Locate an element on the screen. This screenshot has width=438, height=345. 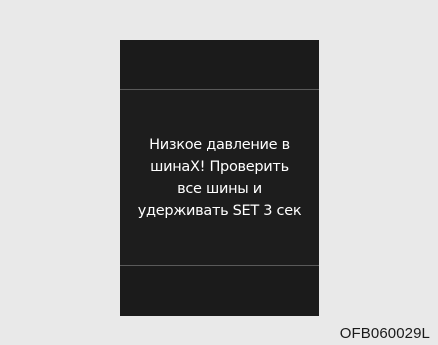
figure-code-label: OFB060029L is located at coordinates (384, 333).